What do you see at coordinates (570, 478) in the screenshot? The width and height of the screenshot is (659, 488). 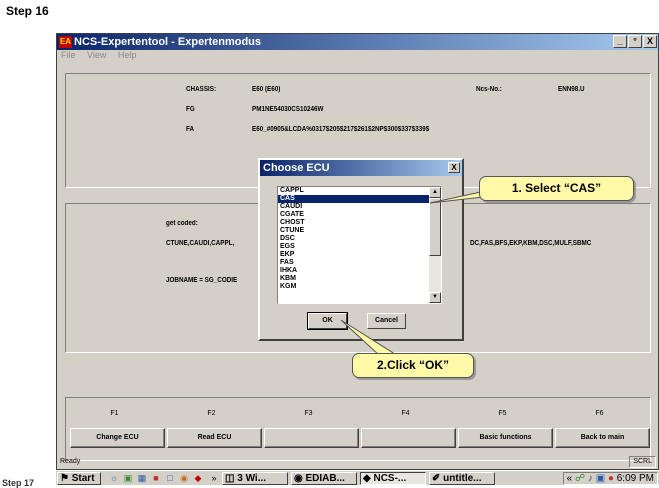 I see `tray-expand-chevron: «` at bounding box center [570, 478].